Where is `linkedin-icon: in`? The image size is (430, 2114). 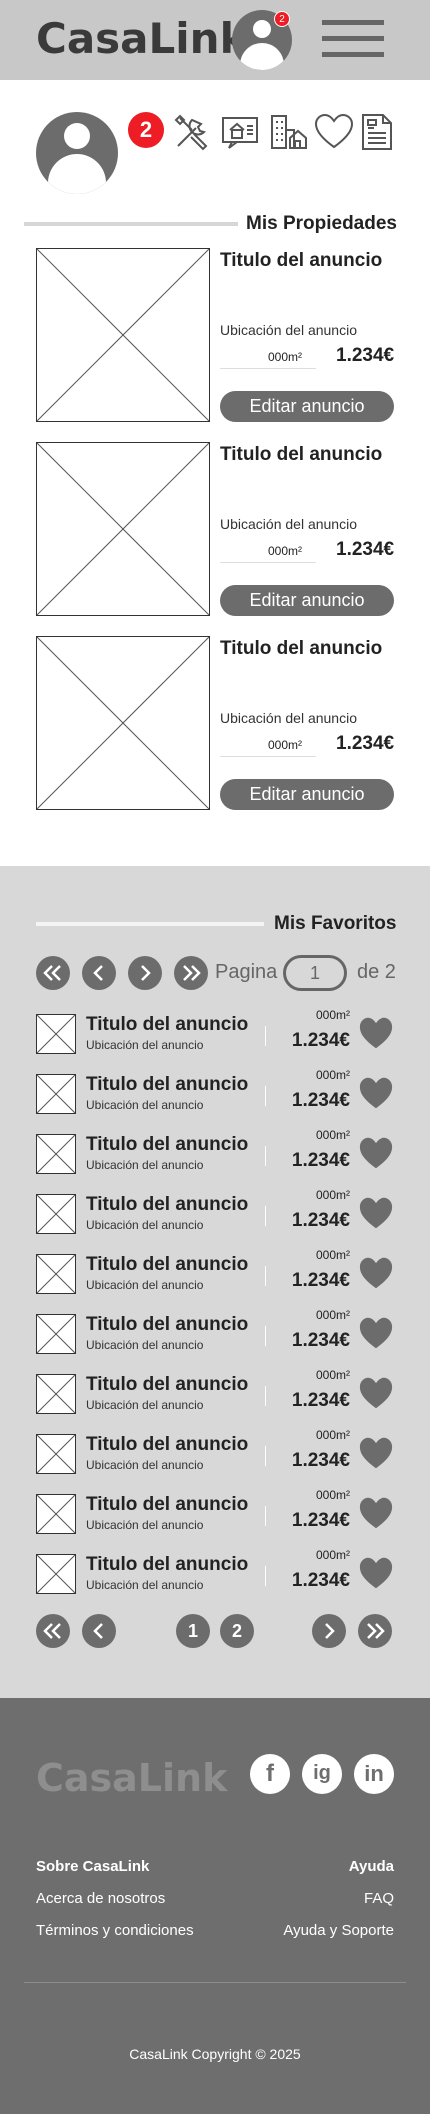
linkedin-icon: in is located at coordinates (374, 1774).